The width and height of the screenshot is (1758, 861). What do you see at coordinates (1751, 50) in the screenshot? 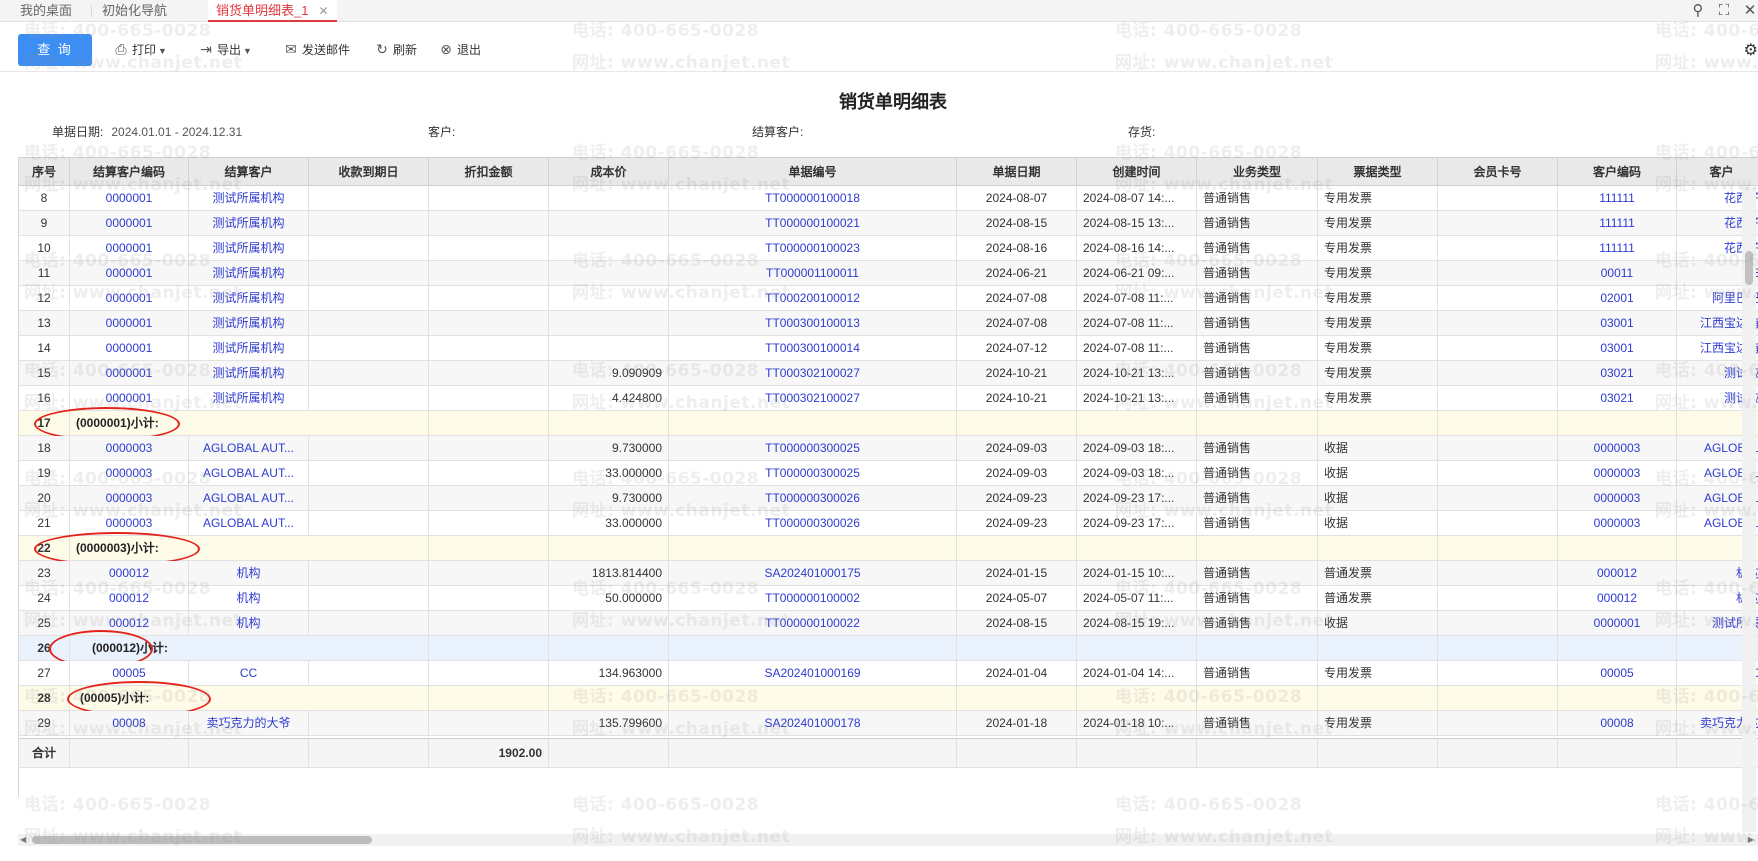
I see `gear-icon: ⚙` at bounding box center [1751, 50].